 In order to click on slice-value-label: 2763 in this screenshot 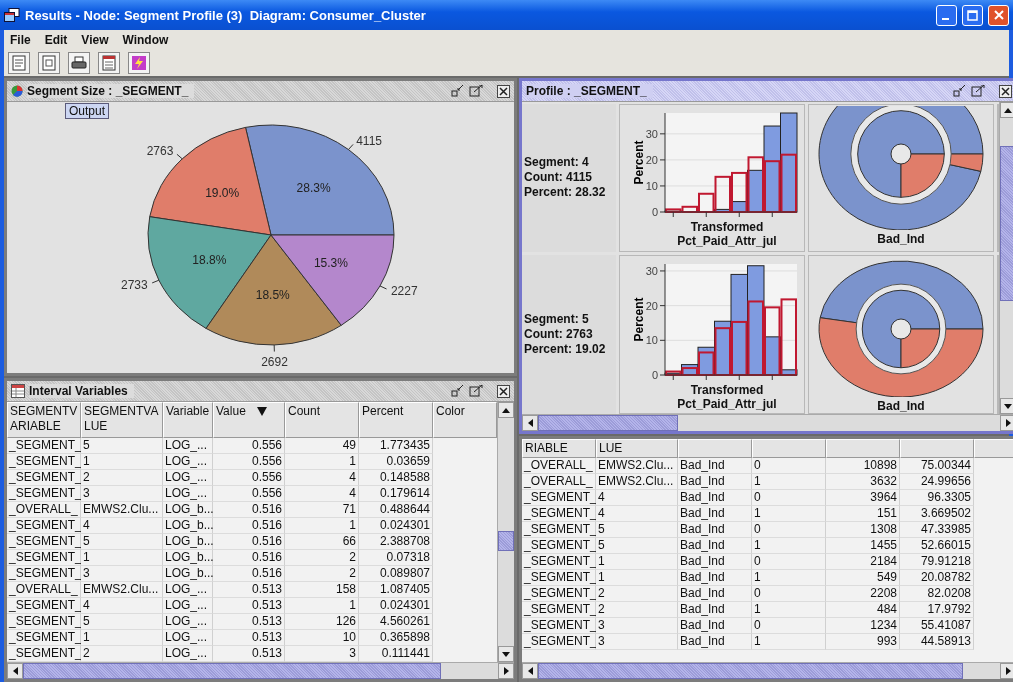, I will do `click(159, 150)`.